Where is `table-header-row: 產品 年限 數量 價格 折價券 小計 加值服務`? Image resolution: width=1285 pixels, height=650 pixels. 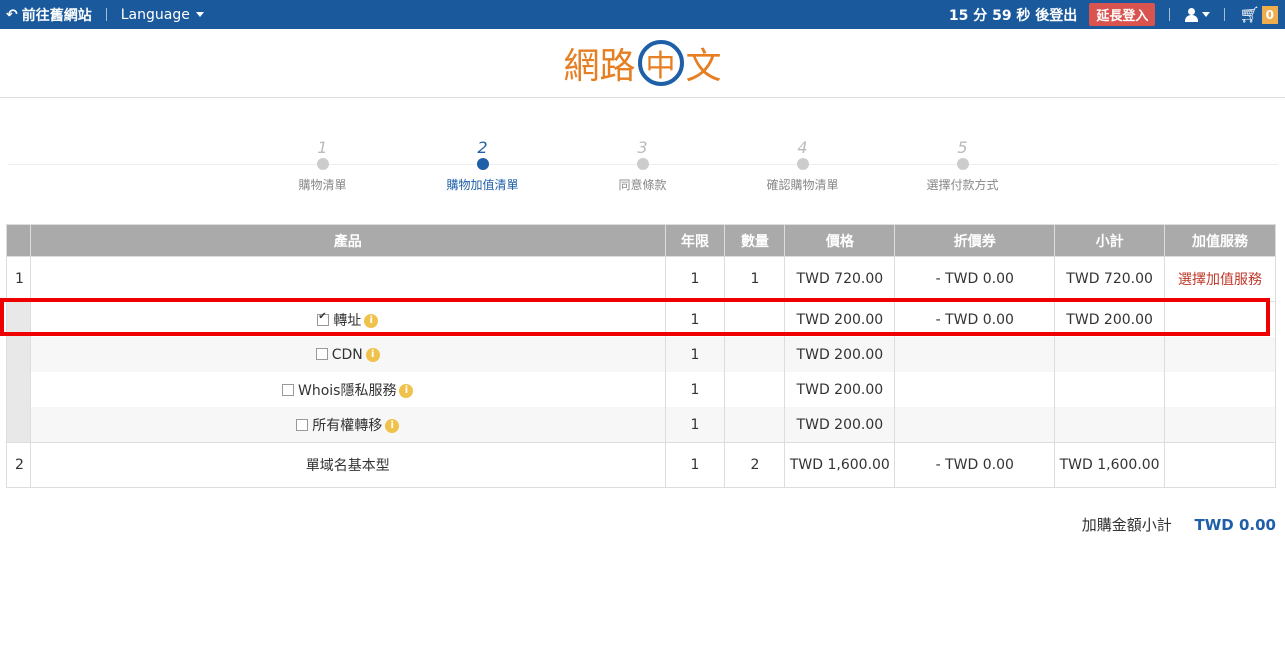
table-header-row: 產品 年限 數量 價格 折價券 小計 加值服務 is located at coordinates (641, 240).